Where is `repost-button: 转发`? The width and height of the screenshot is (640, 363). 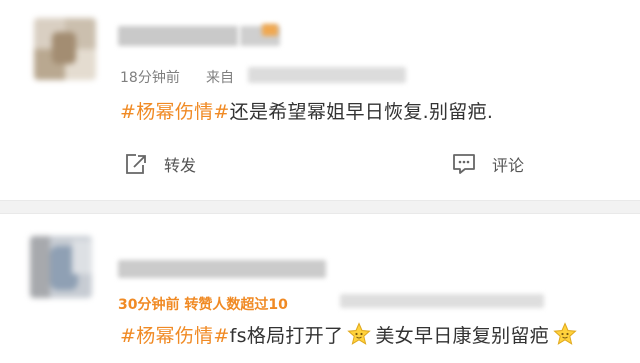
repost-button: 转发 is located at coordinates (160, 164).